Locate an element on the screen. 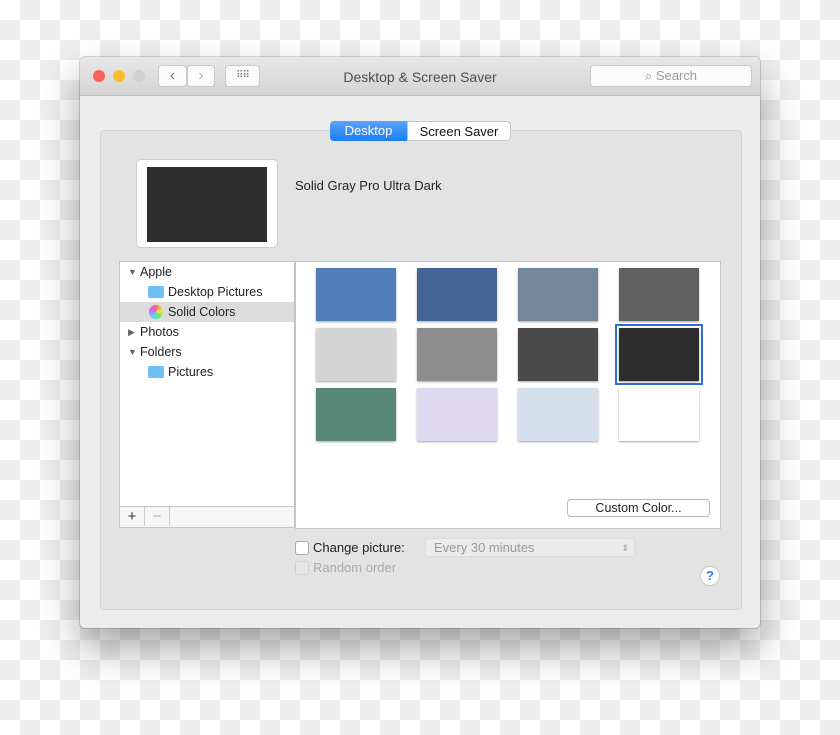  disclosure-right-icon: ▶ is located at coordinates (131, 332).